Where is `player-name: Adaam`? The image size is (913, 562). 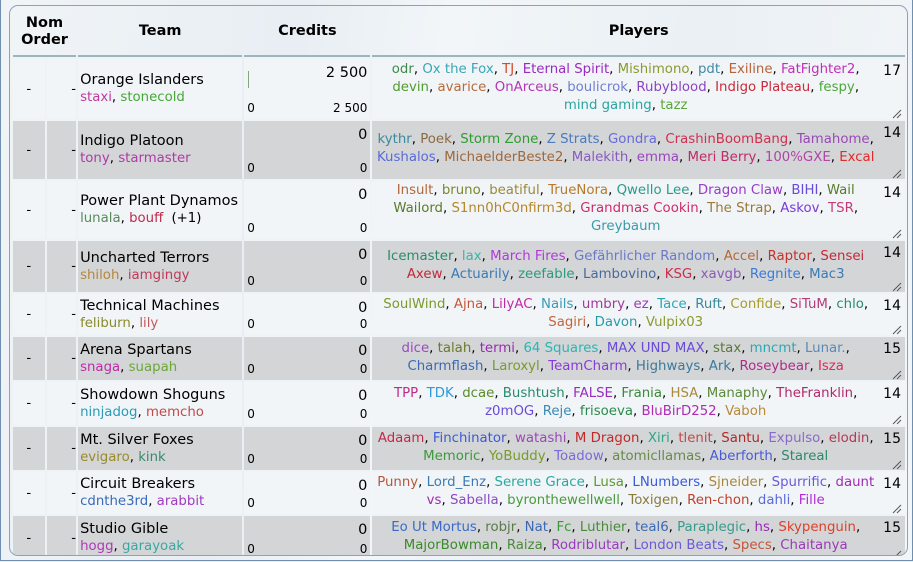 player-name: Adaam is located at coordinates (401, 438).